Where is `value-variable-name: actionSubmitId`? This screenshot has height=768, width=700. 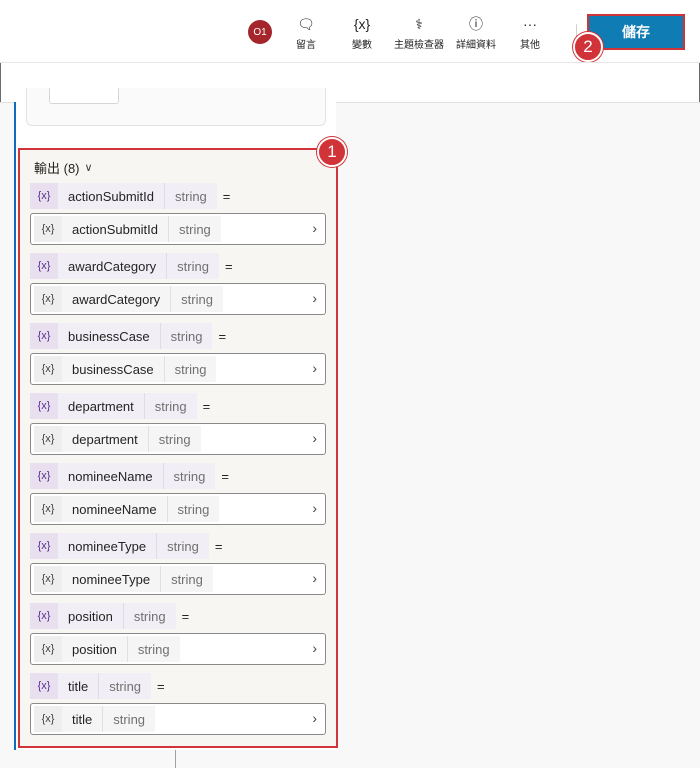 value-variable-name: actionSubmitId is located at coordinates (115, 229).